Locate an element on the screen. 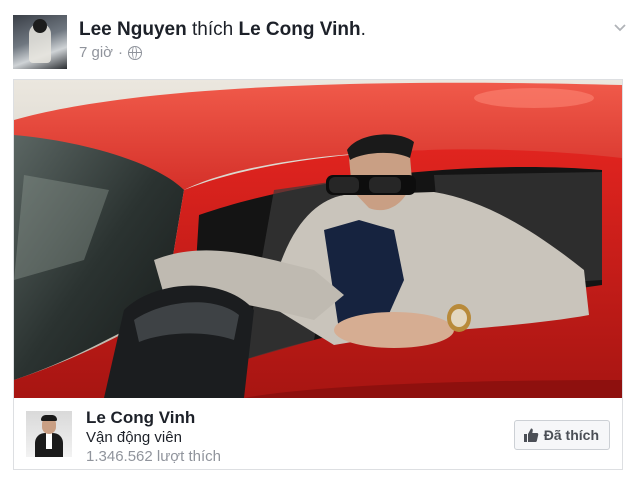  page-name-link: Le Cong Vinh is located at coordinates (140, 418).